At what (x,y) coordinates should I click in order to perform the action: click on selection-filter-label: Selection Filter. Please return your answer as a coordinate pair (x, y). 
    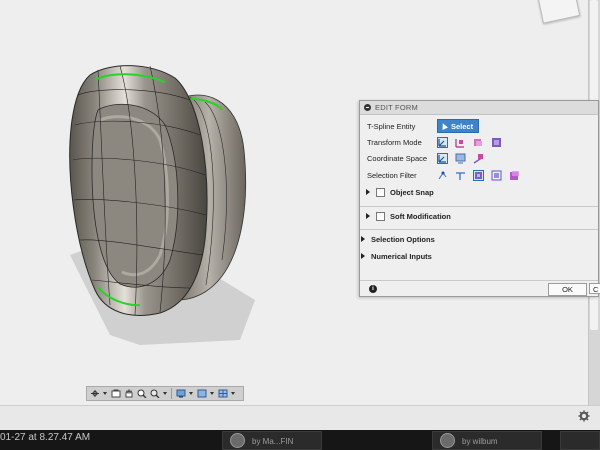
    Looking at the image, I should click on (392, 175).